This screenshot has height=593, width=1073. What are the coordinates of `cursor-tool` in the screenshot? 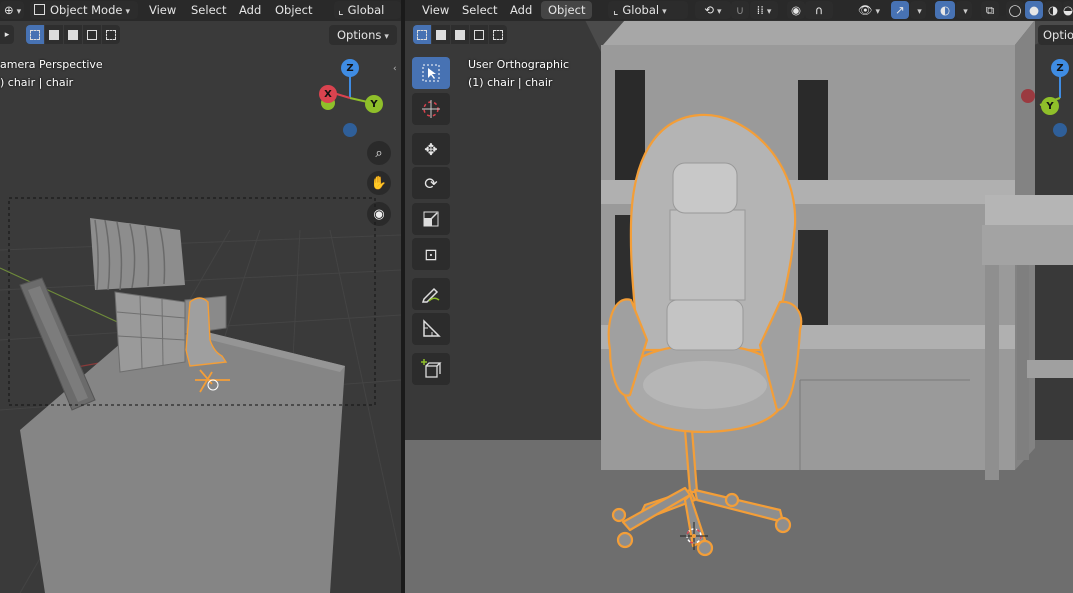 It's located at (431, 109).